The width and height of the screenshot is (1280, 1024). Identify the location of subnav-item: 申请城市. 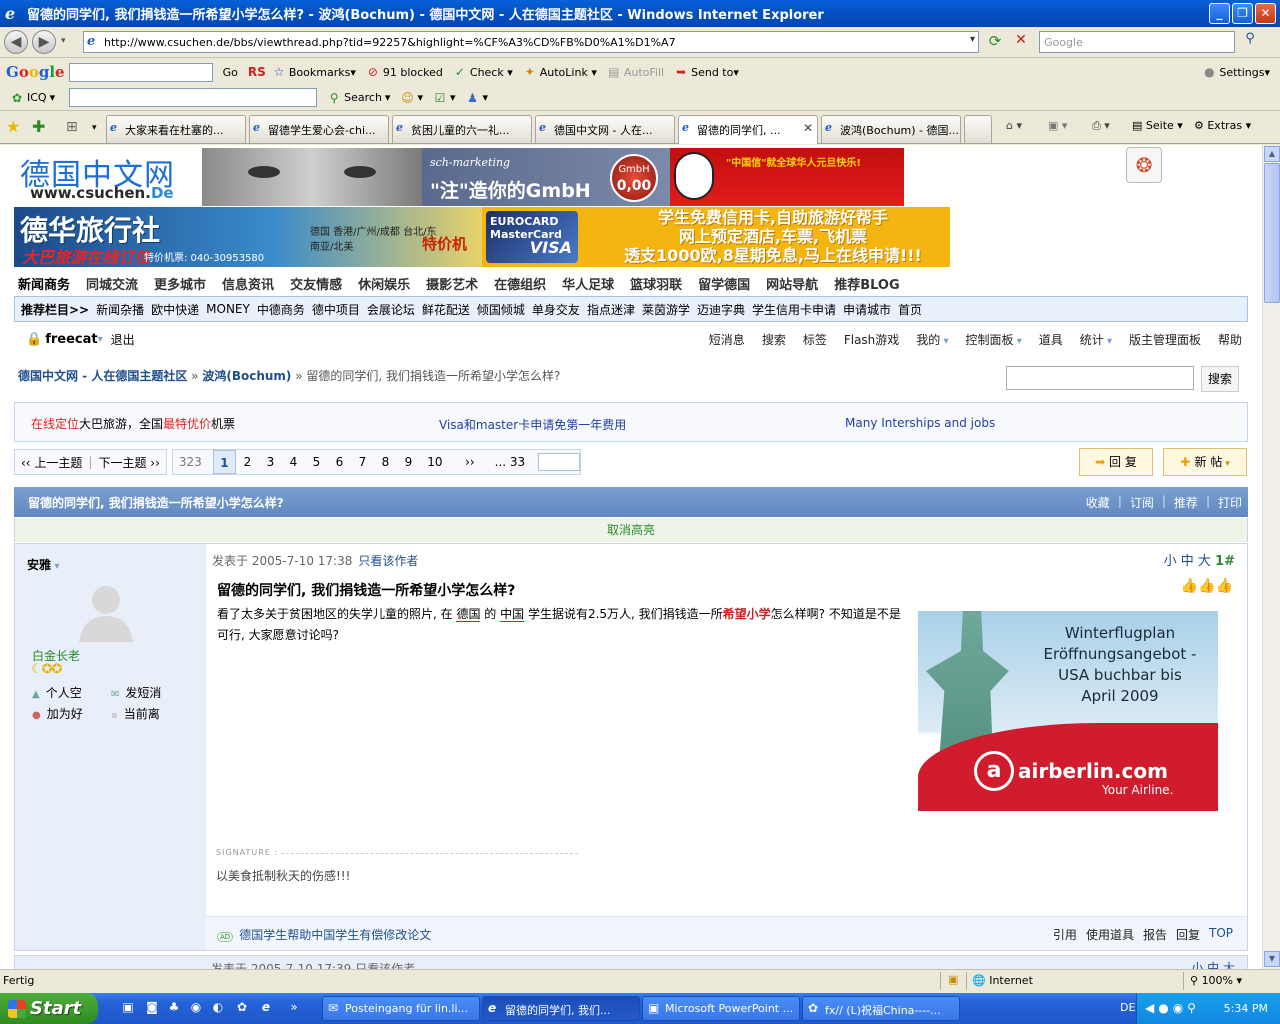
(867, 309).